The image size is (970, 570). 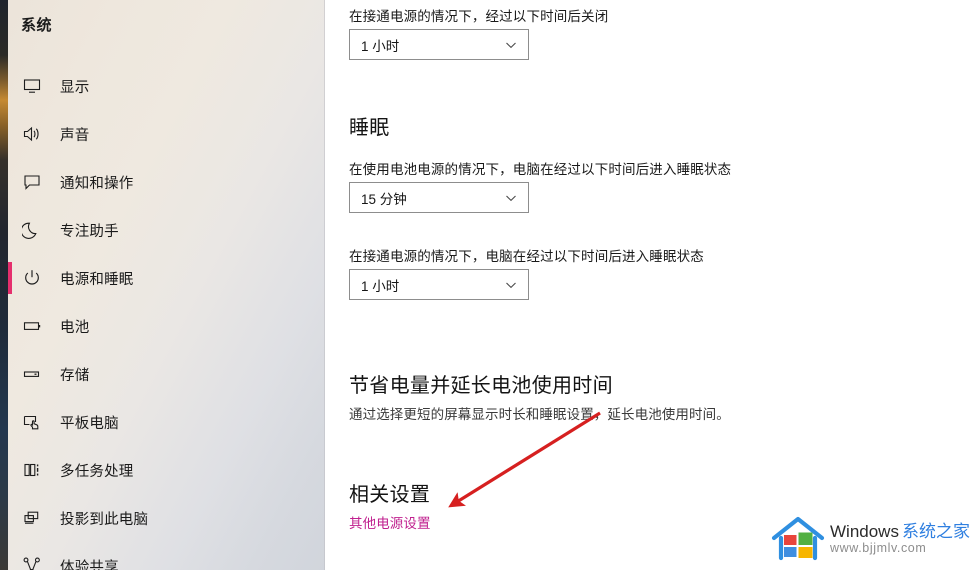 I want to click on moon-icon, so click(x=38, y=230).